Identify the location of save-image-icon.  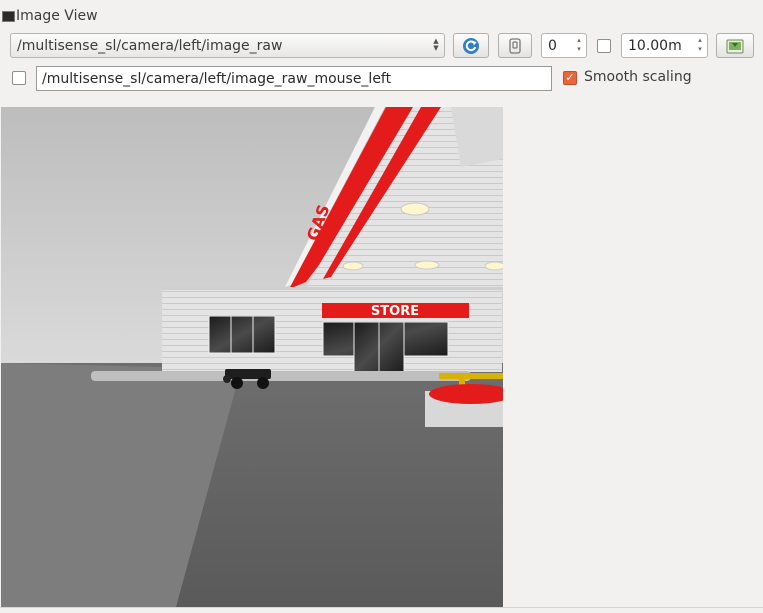
(735, 46).